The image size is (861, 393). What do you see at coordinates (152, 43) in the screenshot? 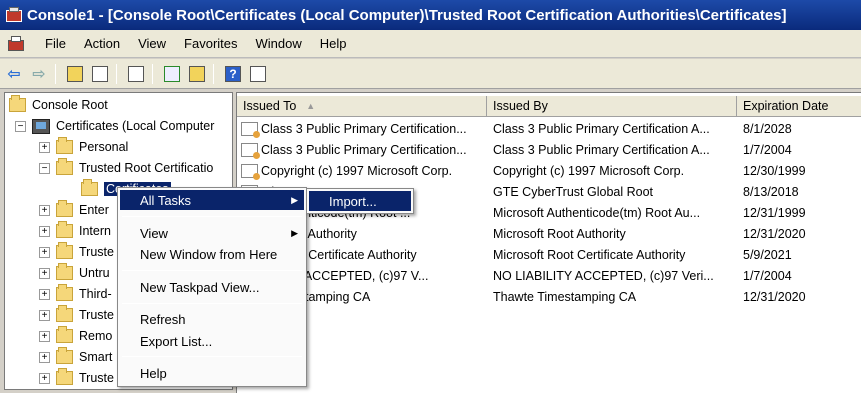
I see `menu-view: View` at bounding box center [152, 43].